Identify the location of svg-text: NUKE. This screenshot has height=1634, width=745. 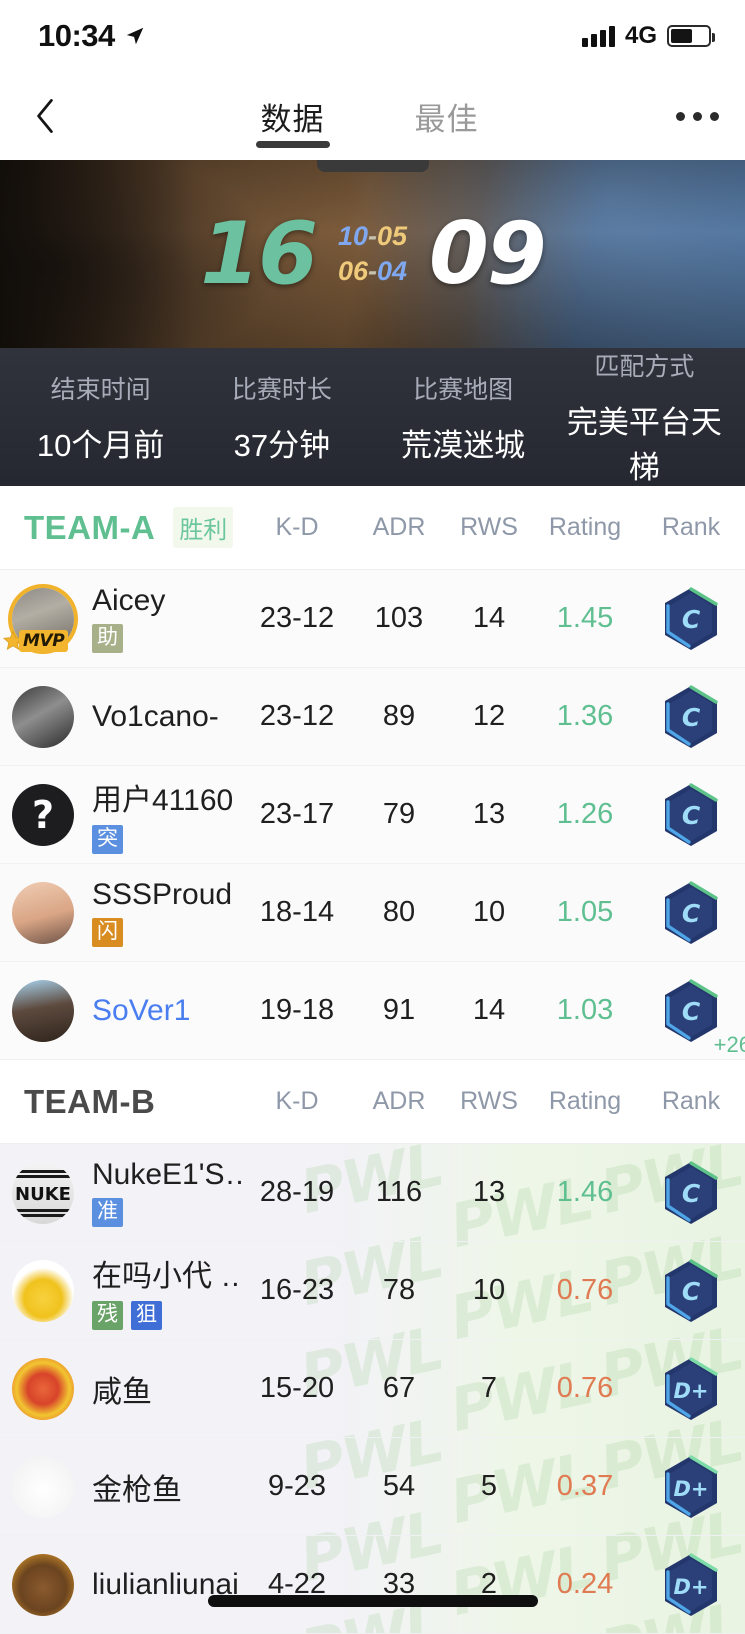
(43, 1194).